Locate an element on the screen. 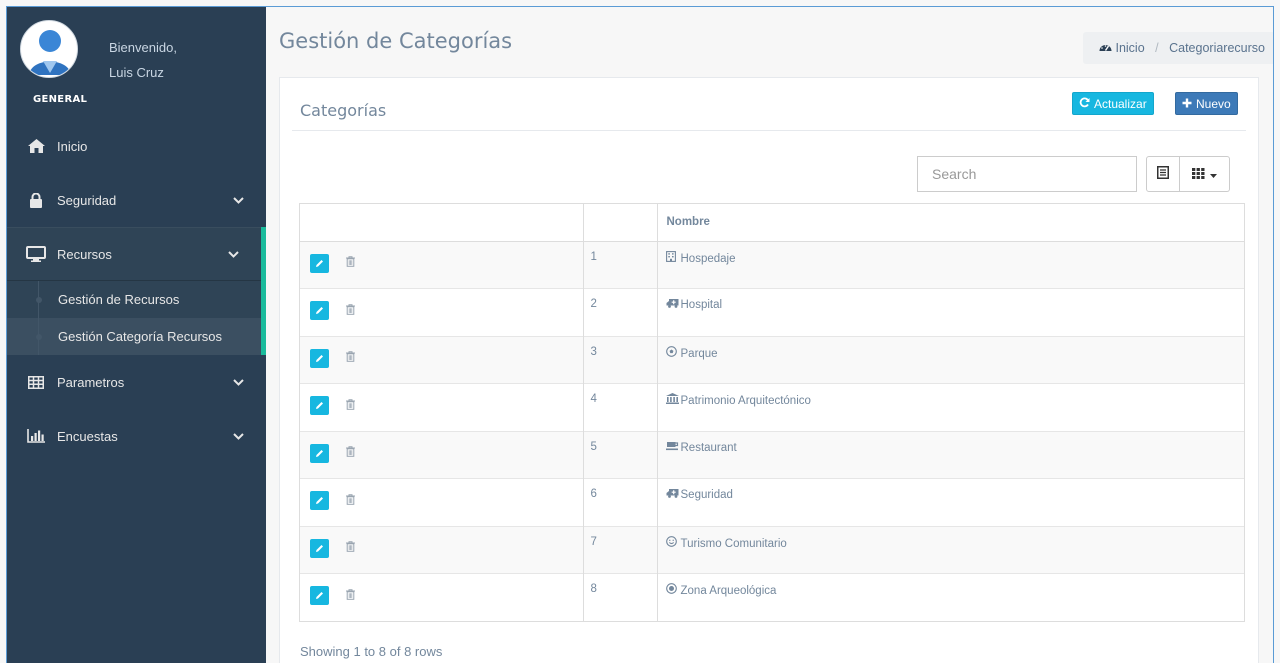 This screenshot has height=663, width=1280. row-id: 3 is located at coordinates (620, 359).